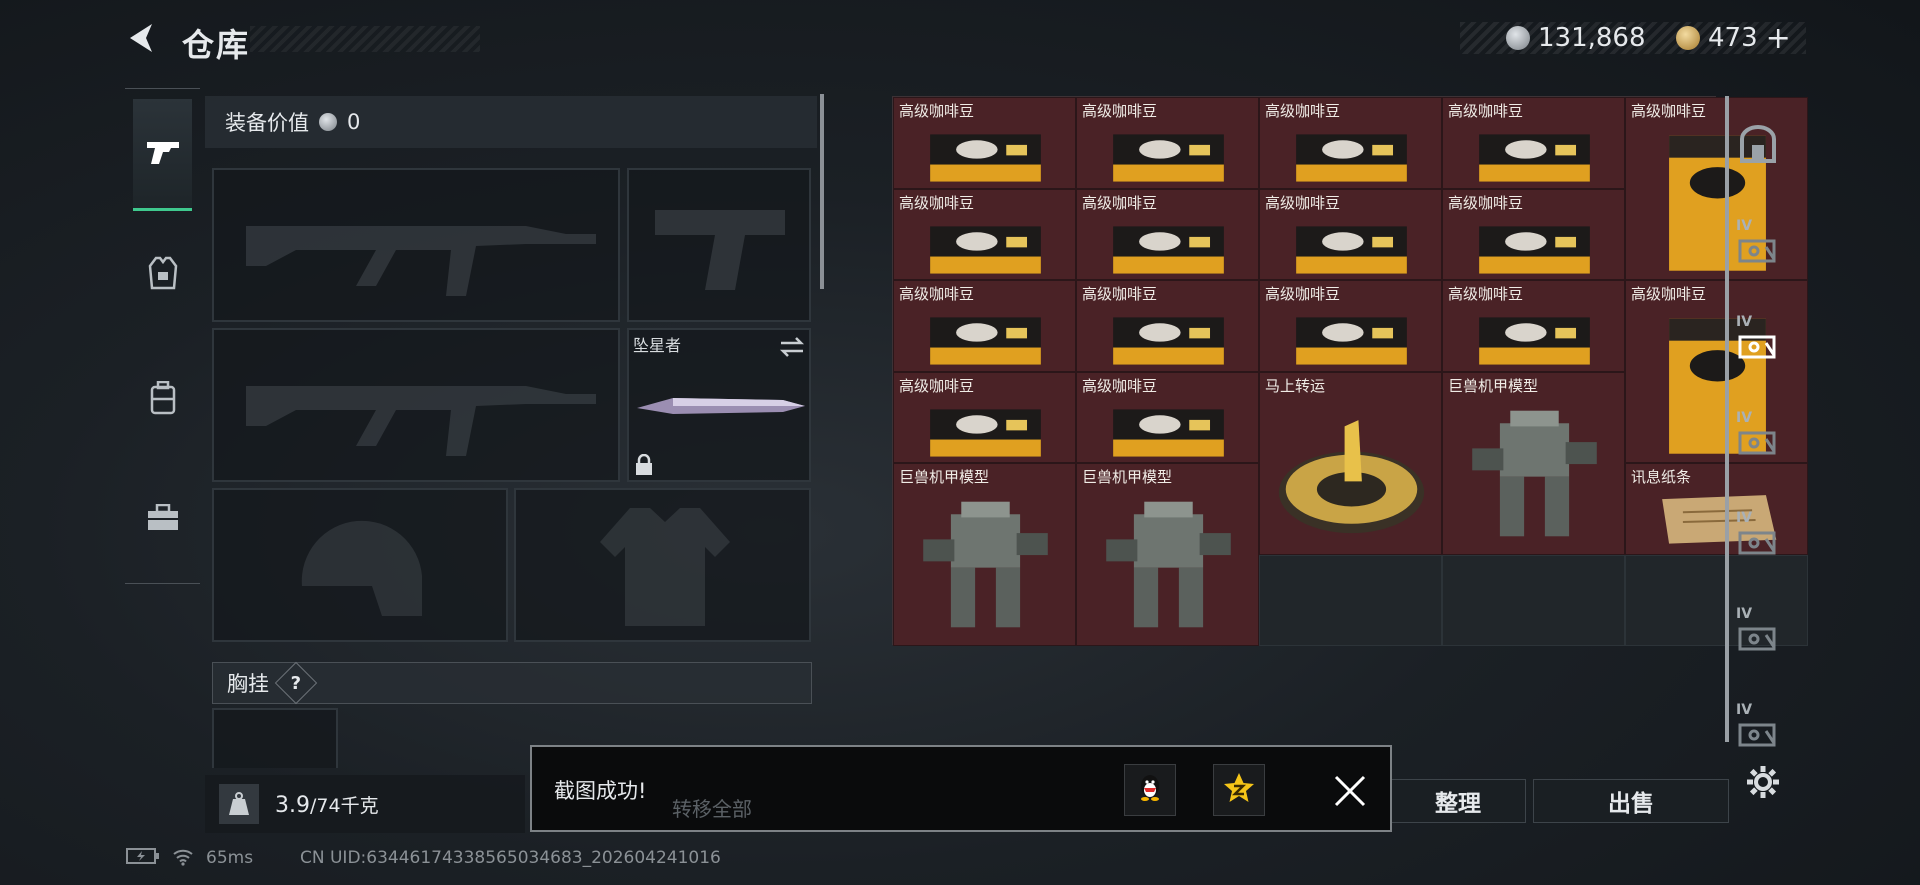 The image size is (1920, 885). I want to click on screenshot-toast: 截图成功! 转移全部, so click(961, 788).